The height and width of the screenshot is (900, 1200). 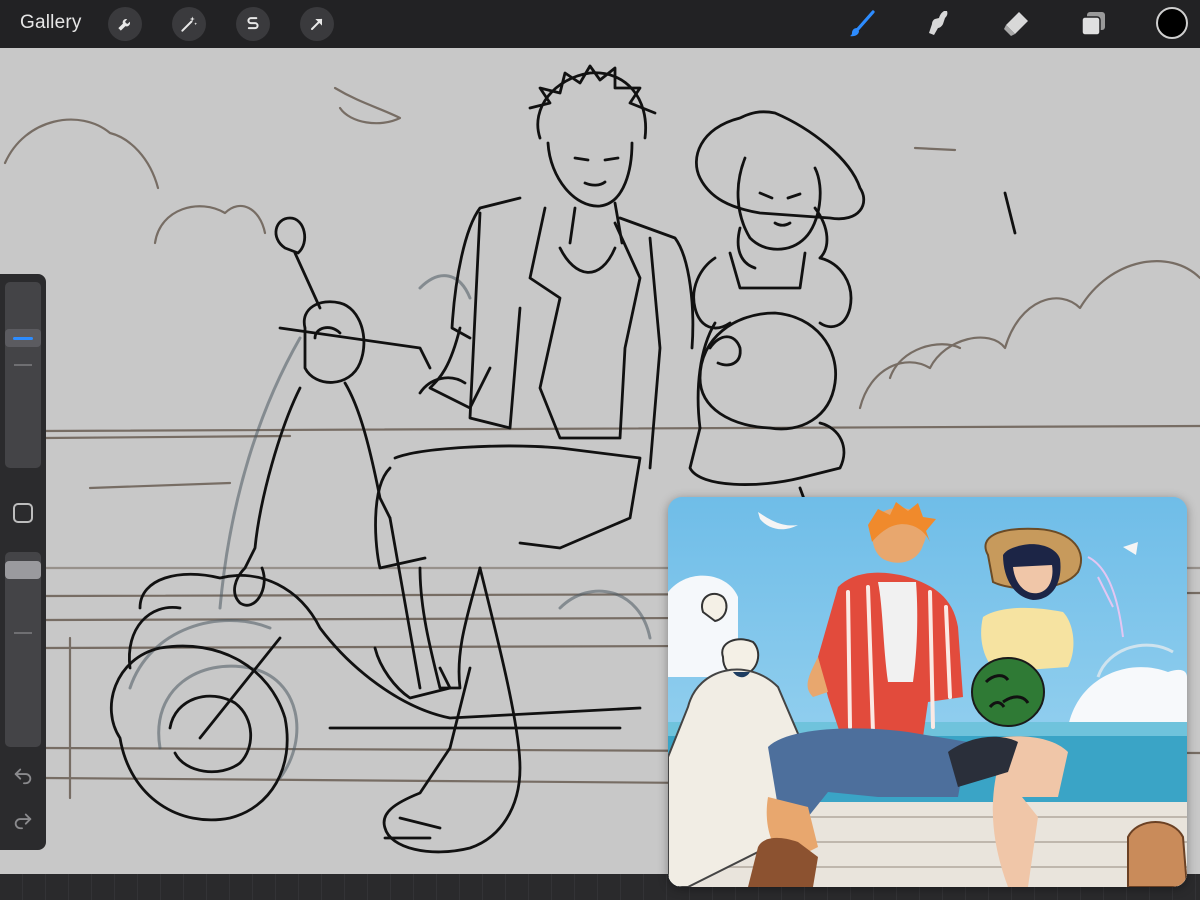 I want to click on brush-tool, so click(x=862, y=24).